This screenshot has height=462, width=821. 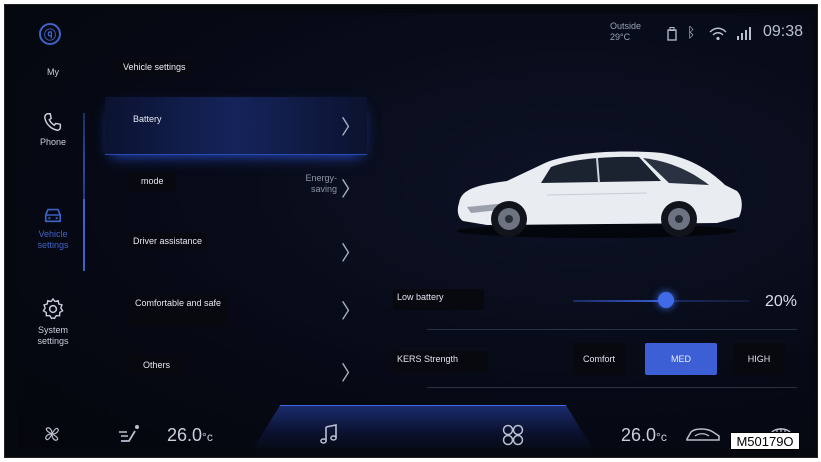 I want to click on vehicle-illustration, so click(x=599, y=194).